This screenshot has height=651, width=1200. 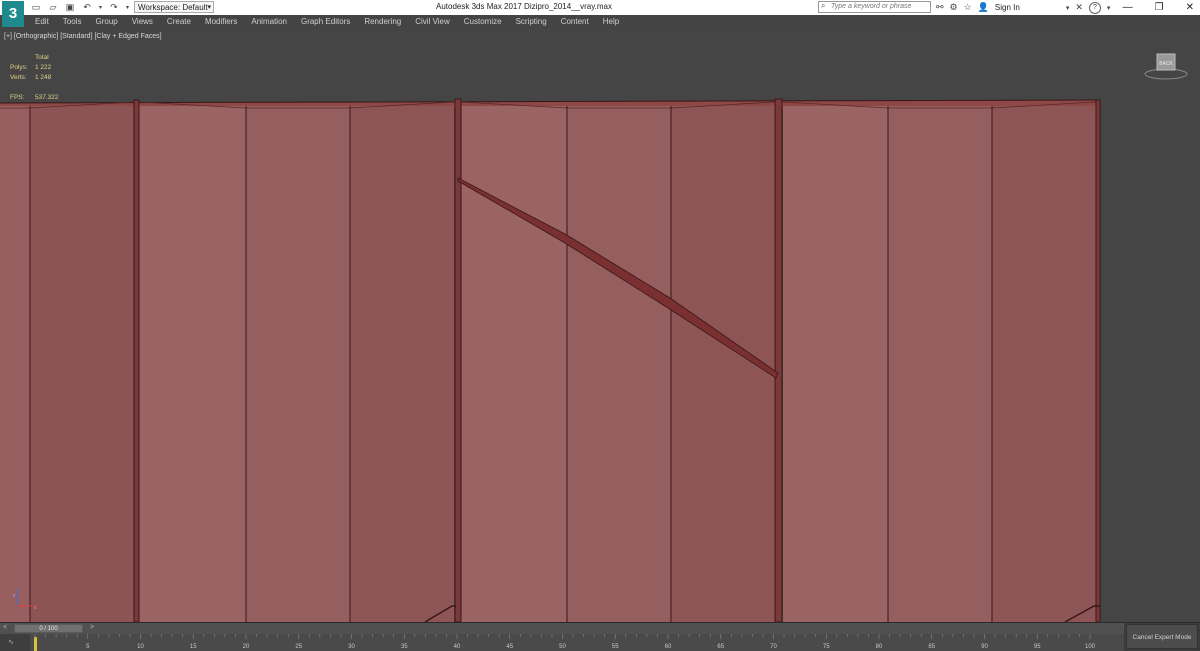 What do you see at coordinates (42, 21) in the screenshot?
I see `menu-edit: Edit` at bounding box center [42, 21].